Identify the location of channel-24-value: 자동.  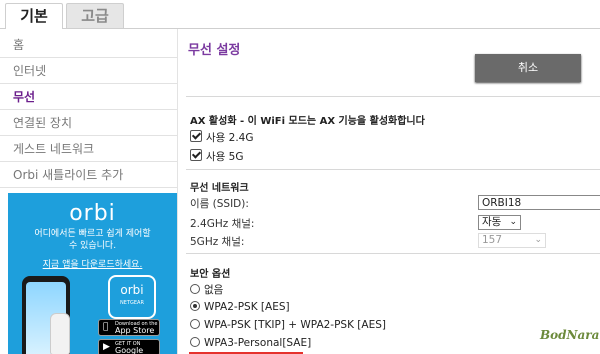
(492, 222).